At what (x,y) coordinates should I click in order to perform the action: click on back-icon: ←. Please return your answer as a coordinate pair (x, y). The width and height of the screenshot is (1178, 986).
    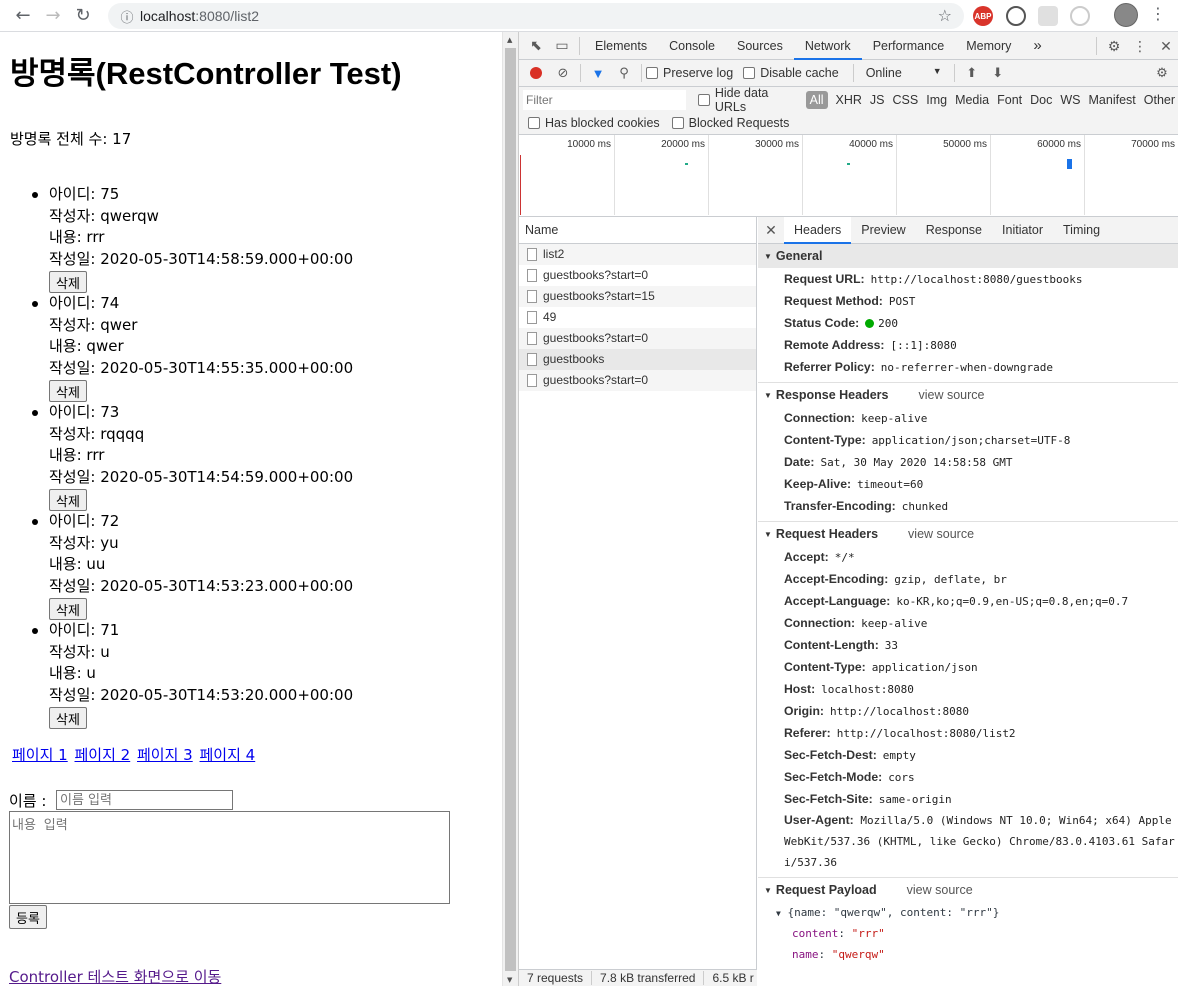
    Looking at the image, I should click on (23, 16).